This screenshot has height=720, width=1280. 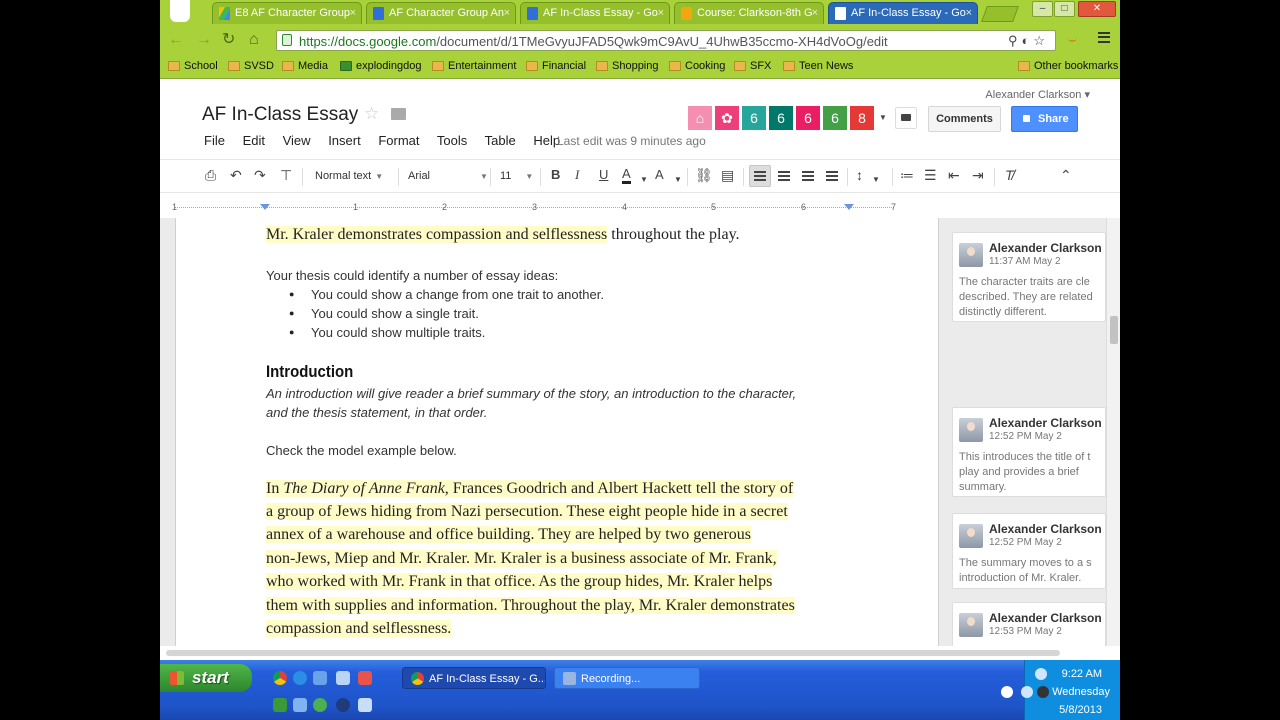 What do you see at coordinates (228, 40) in the screenshot?
I see `reload-icon: ↻` at bounding box center [228, 40].